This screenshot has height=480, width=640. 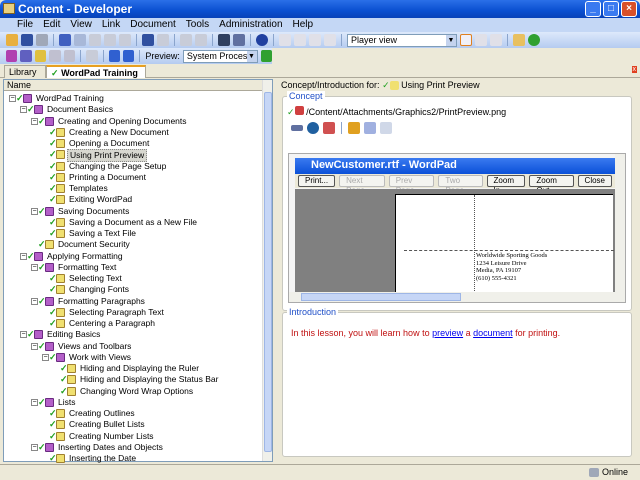 I want to click on tree-item: ✓ Changing Word Wrap Options, so click(x=133, y=391).